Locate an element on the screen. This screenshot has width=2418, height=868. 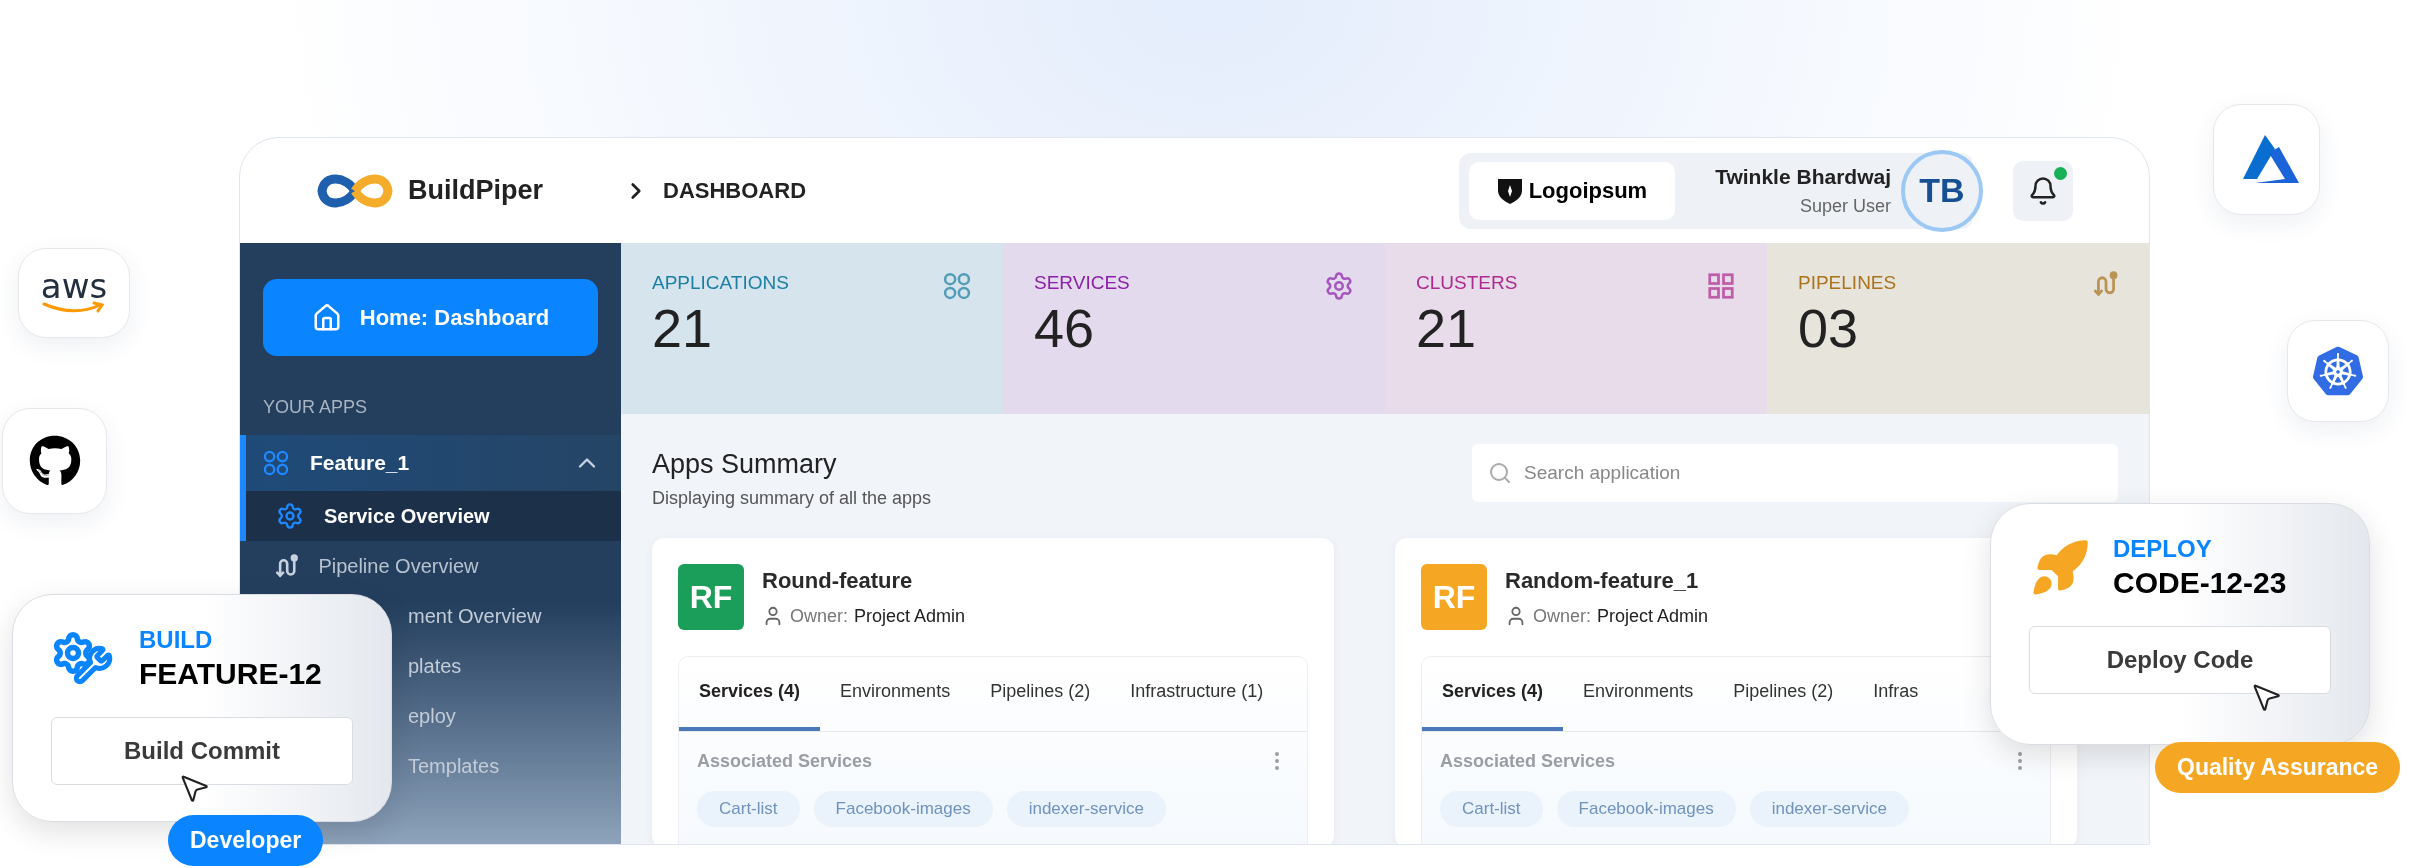
search-icon is located at coordinates (1500, 473).